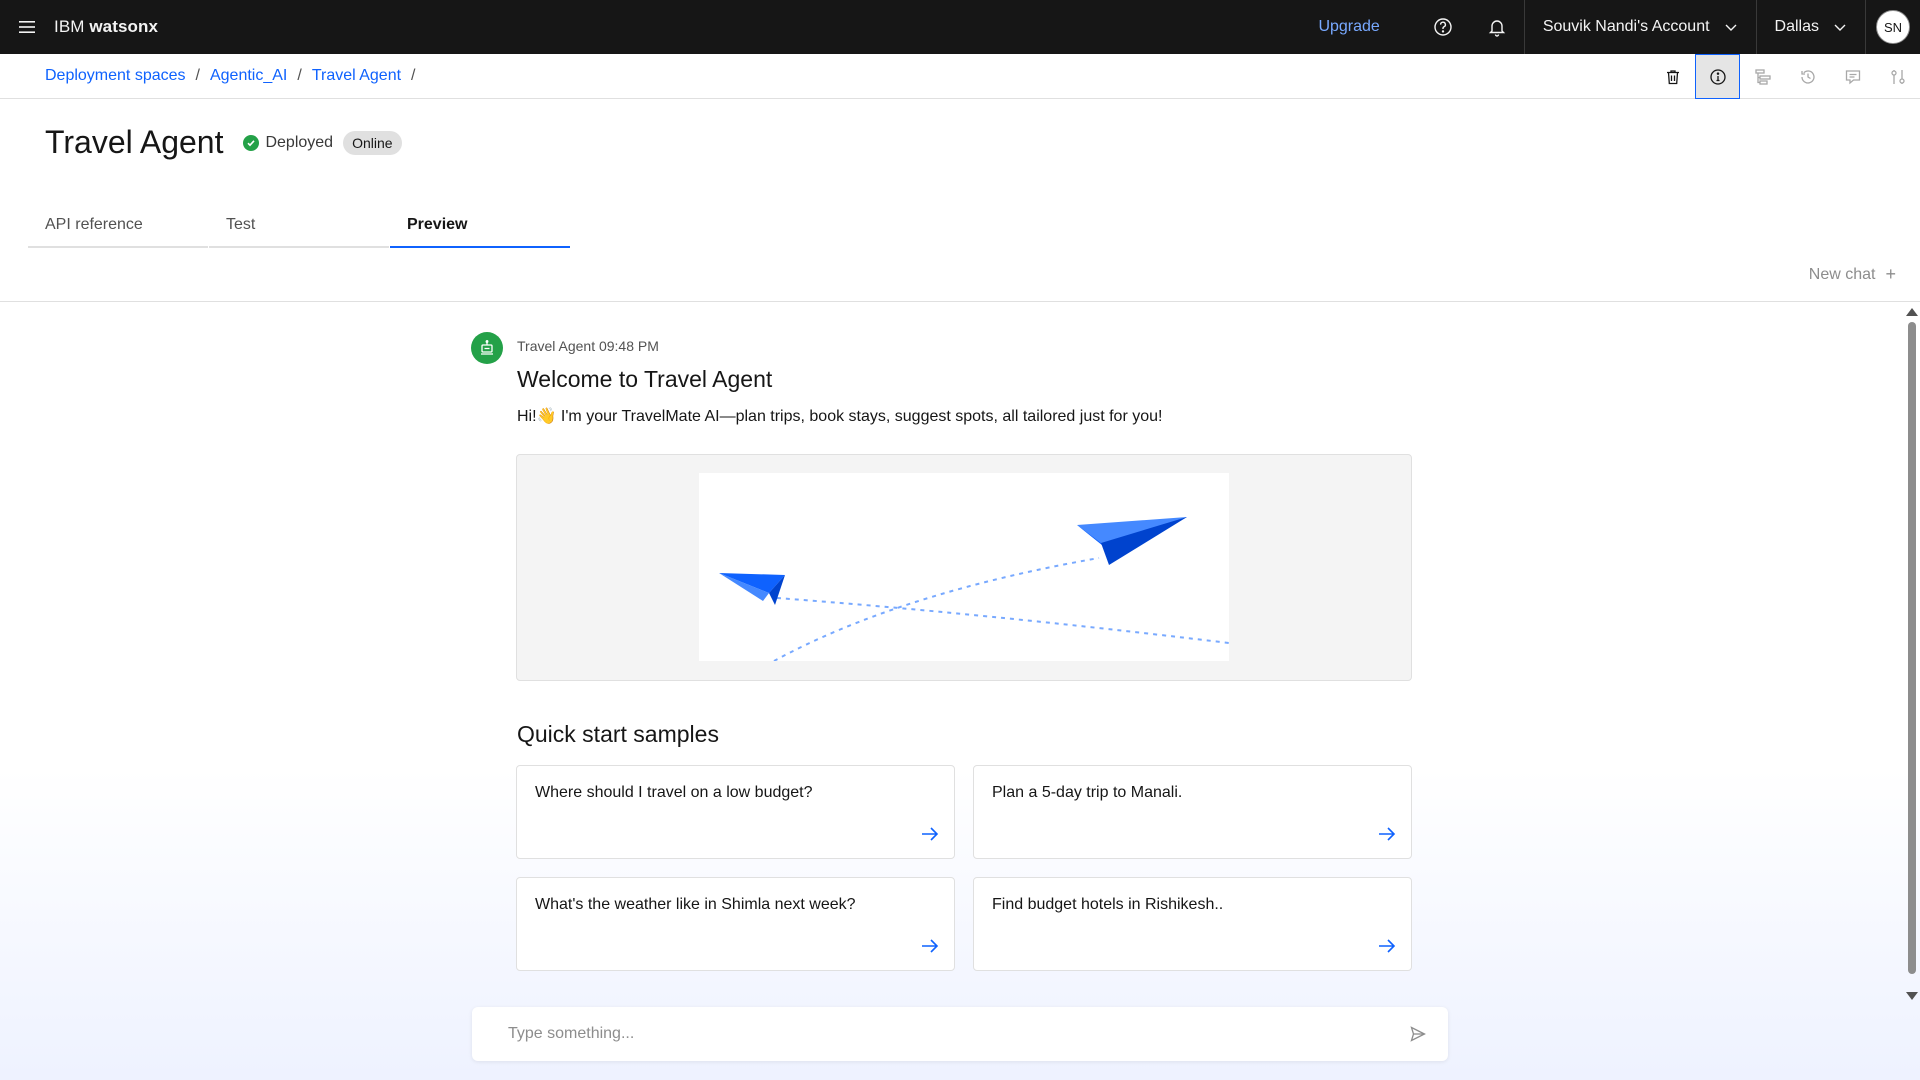  Describe the element at coordinates (1796, 26) in the screenshot. I see `region-label: Dallas` at that location.